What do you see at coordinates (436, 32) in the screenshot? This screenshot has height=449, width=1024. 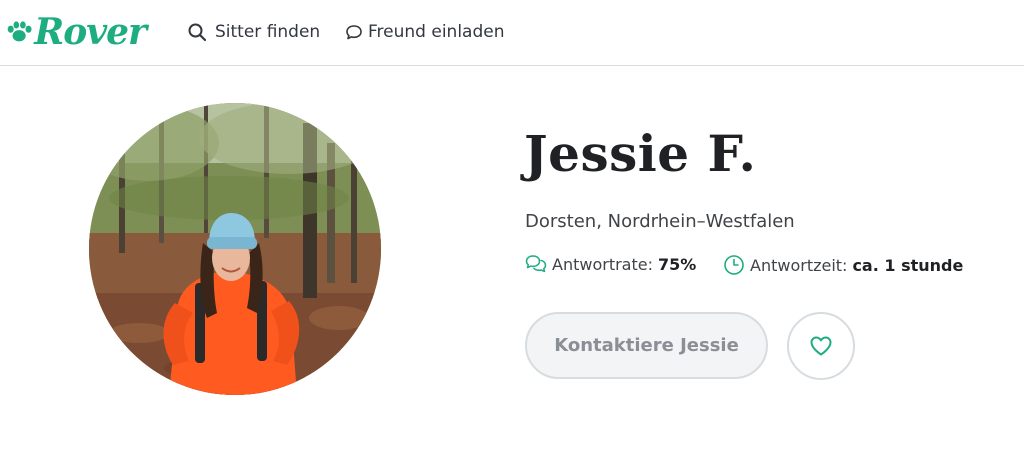 I see `nav-invite-friend-label: Freund einladen` at bounding box center [436, 32].